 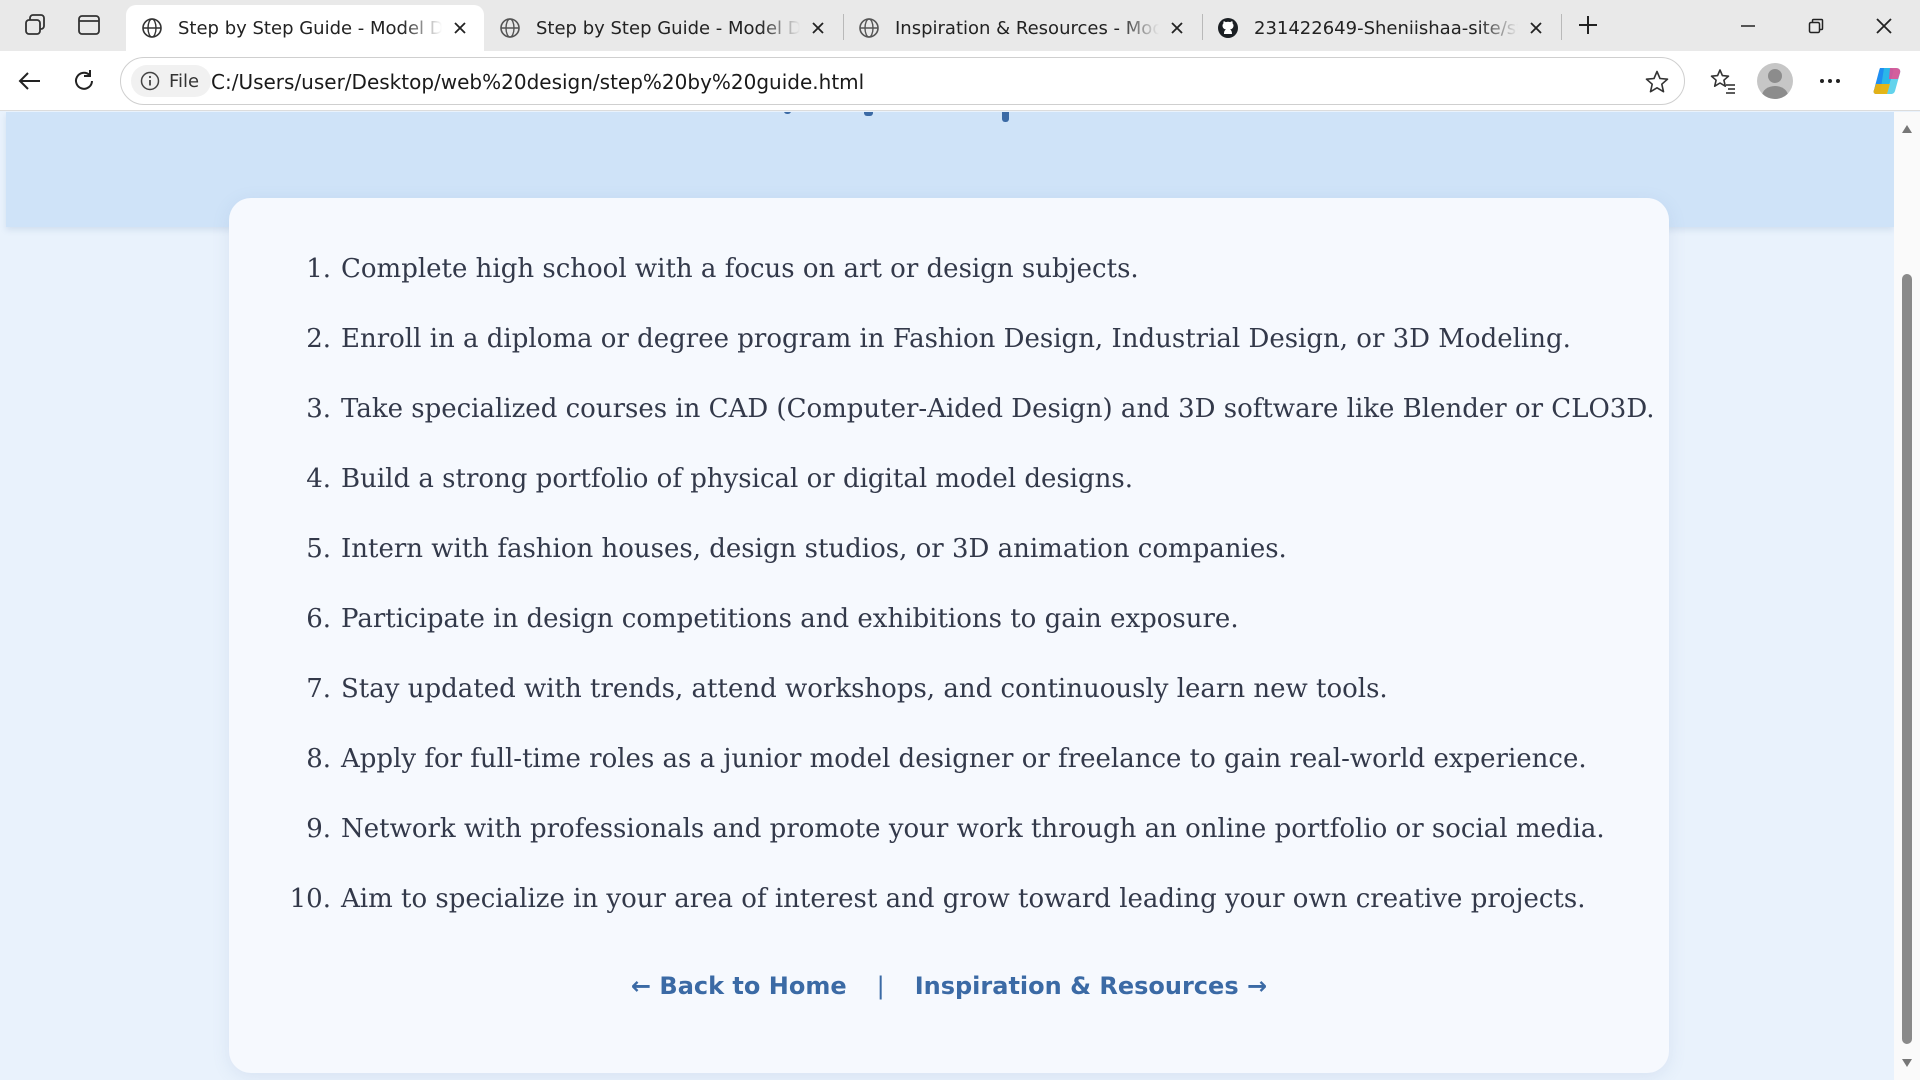 What do you see at coordinates (318, 339) in the screenshot?
I see `step-number: 2.` at bounding box center [318, 339].